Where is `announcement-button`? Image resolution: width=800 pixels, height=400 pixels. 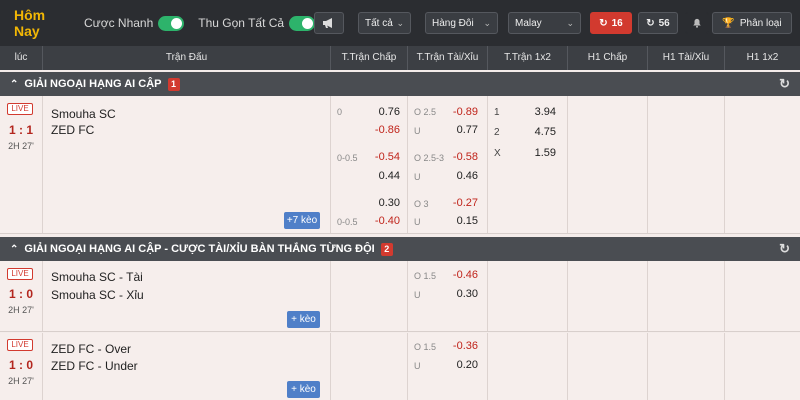
announcement-button is located at coordinates (329, 23).